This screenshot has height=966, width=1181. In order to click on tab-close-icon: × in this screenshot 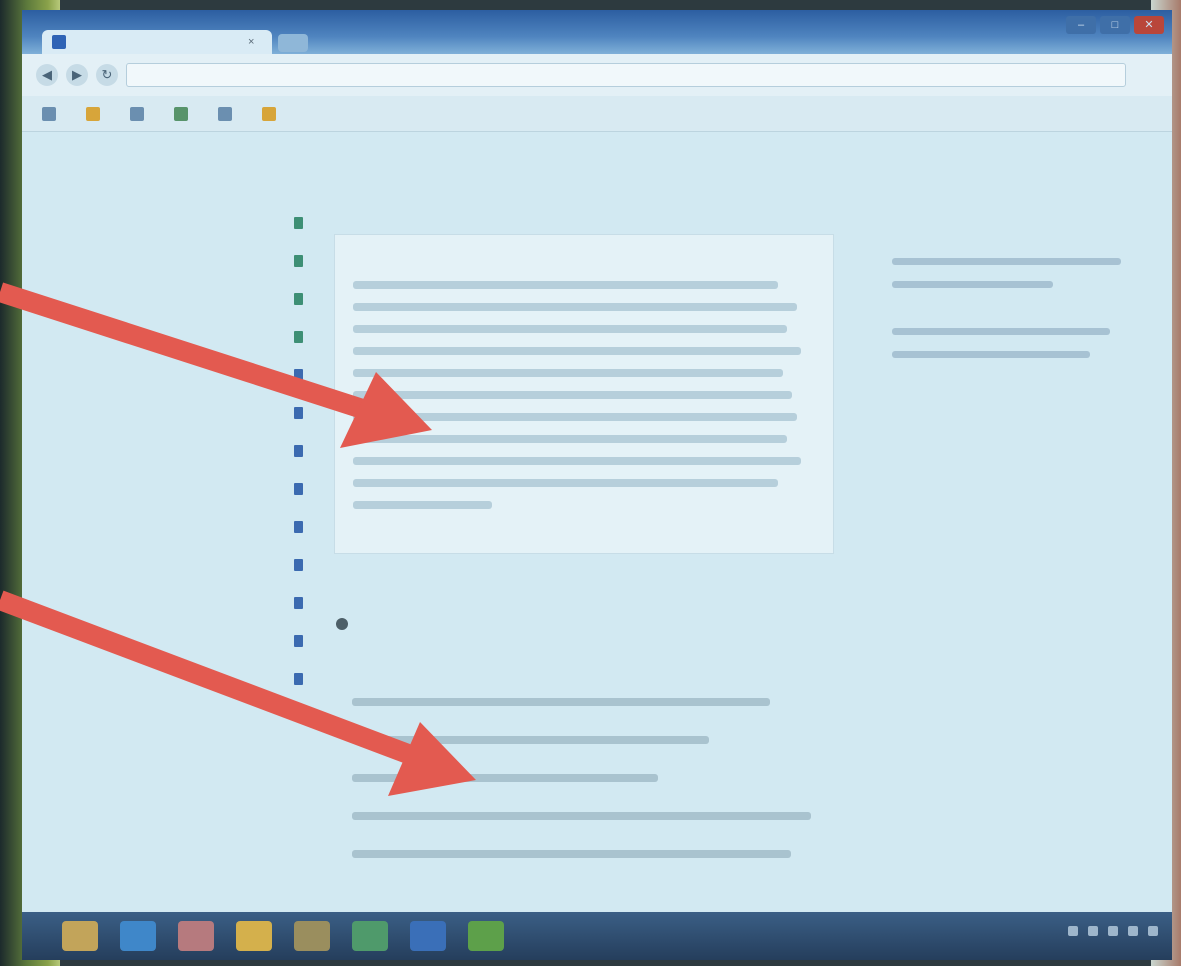, I will do `click(251, 42)`.